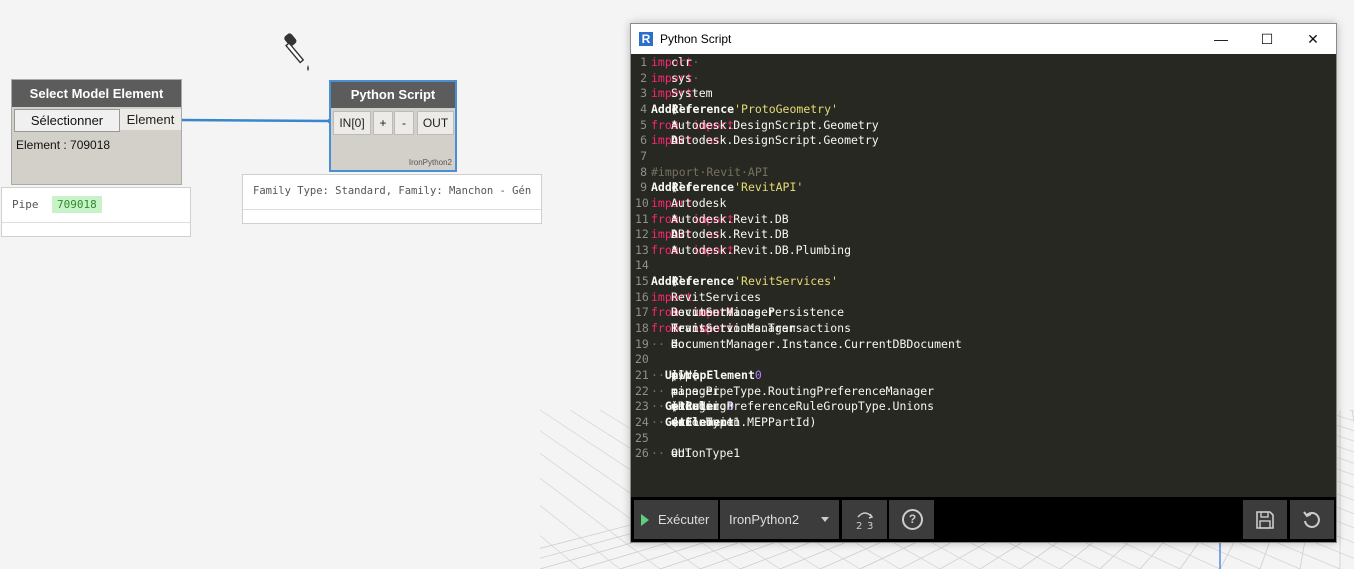  I want to click on node-title: Select Model Element, so click(96, 93).